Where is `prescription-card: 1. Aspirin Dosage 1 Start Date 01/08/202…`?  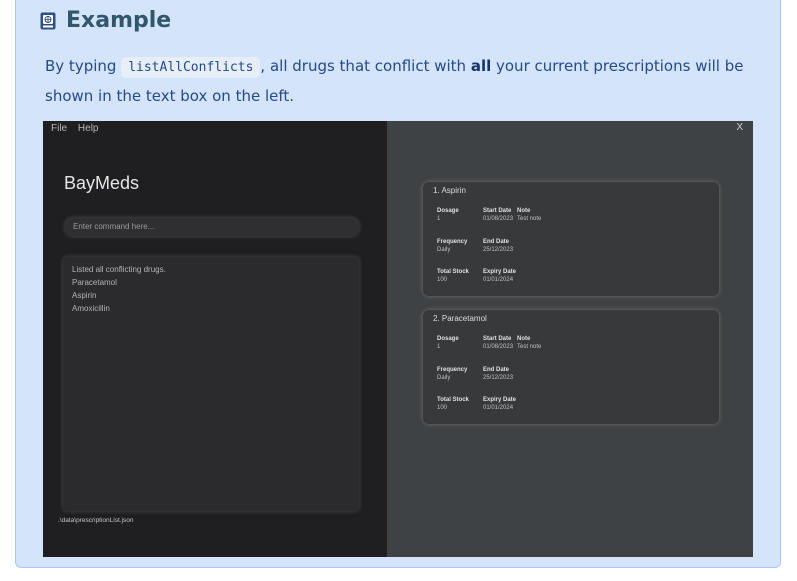
prescription-card: 1. Aspirin Dosage 1 Start Date 01/08/202… is located at coordinates (571, 239).